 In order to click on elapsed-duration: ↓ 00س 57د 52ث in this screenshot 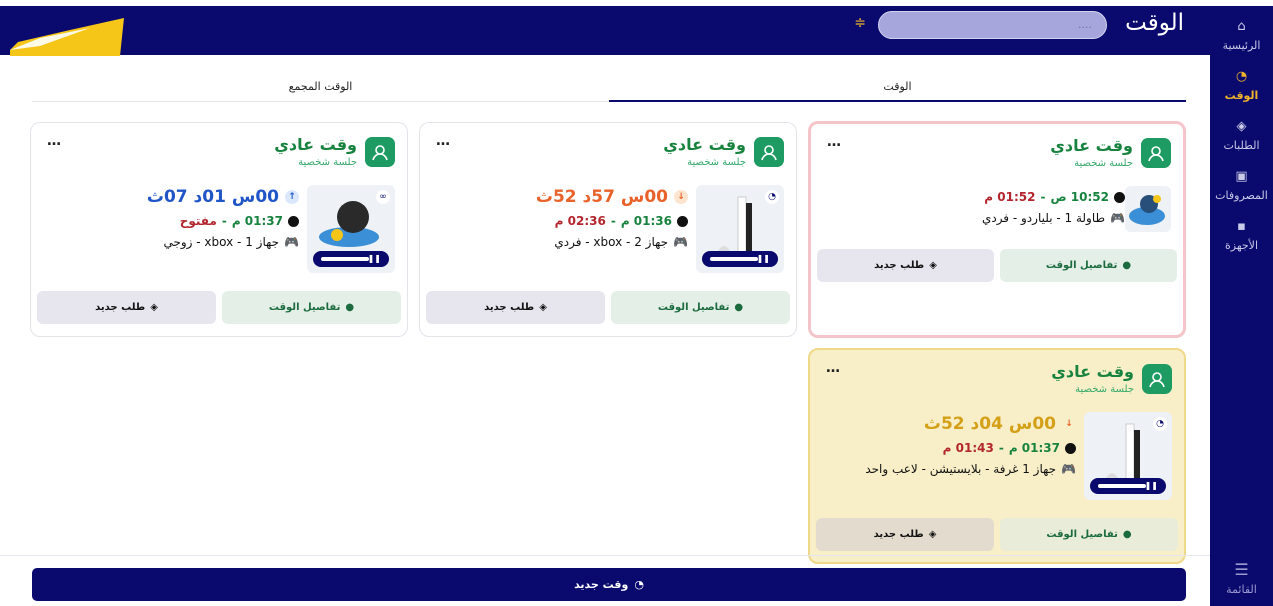, I will do `click(612, 197)`.